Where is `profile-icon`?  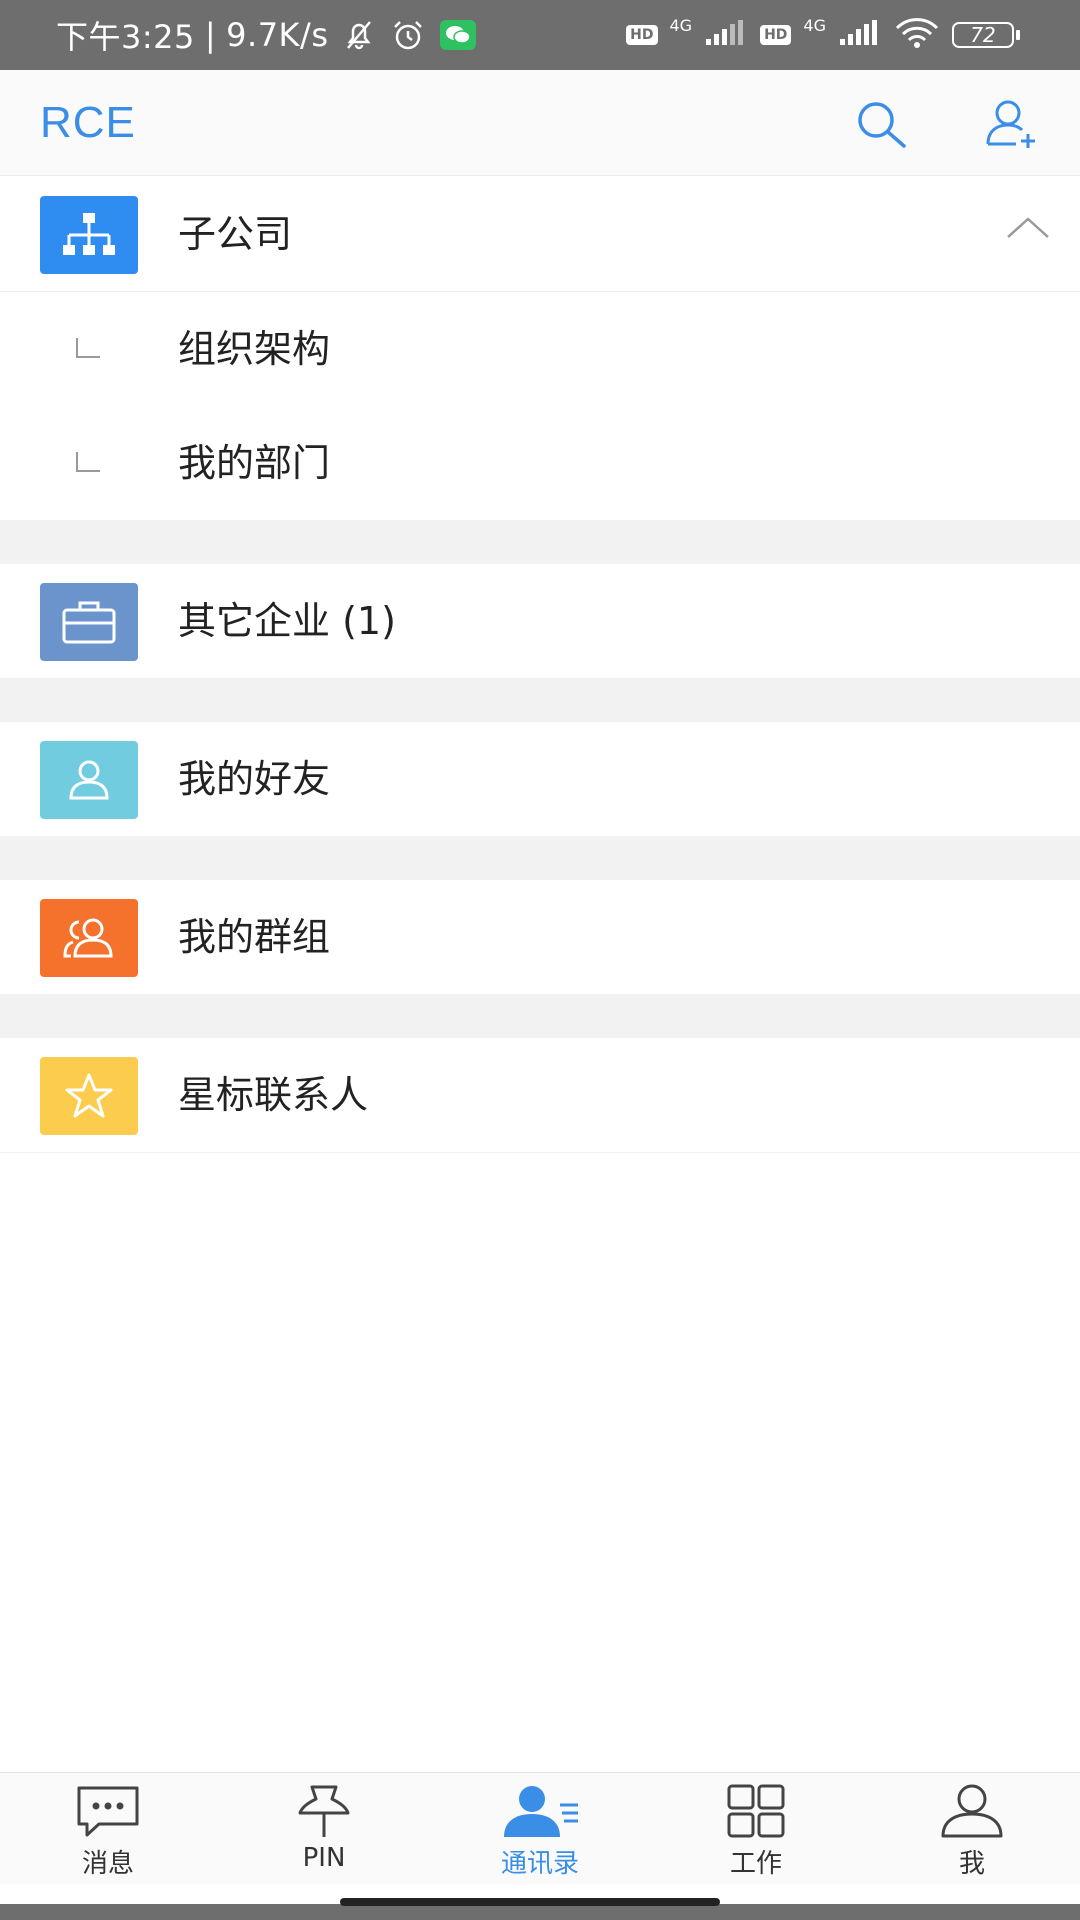
profile-icon is located at coordinates (972, 1811).